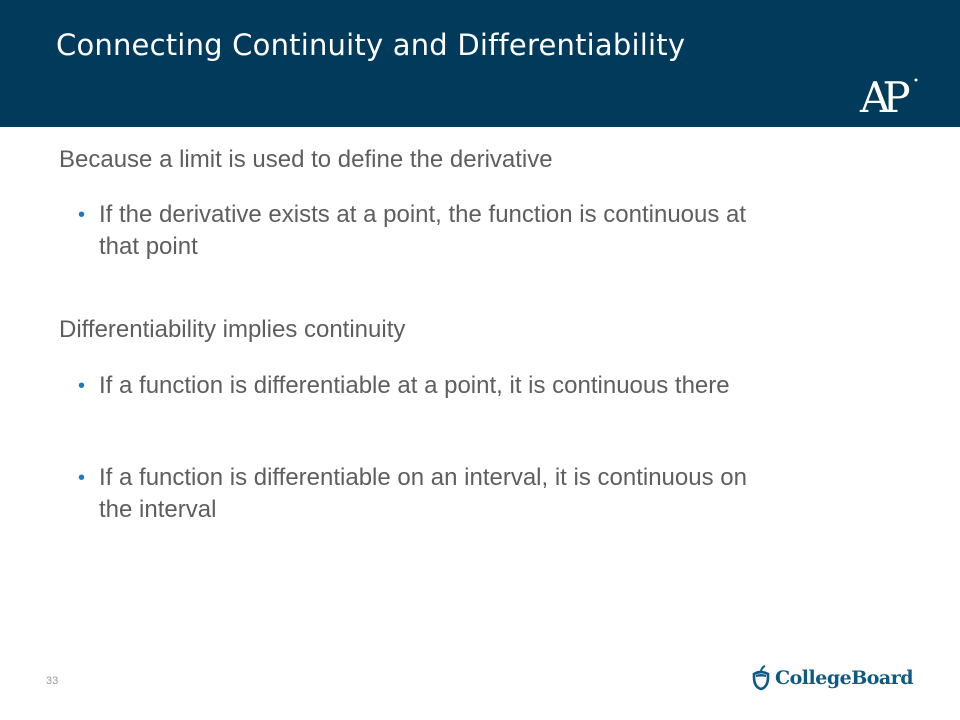 Image resolution: width=960 pixels, height=720 pixels. I want to click on collegeboard-wordmark: CollegeBoard, so click(844, 678).